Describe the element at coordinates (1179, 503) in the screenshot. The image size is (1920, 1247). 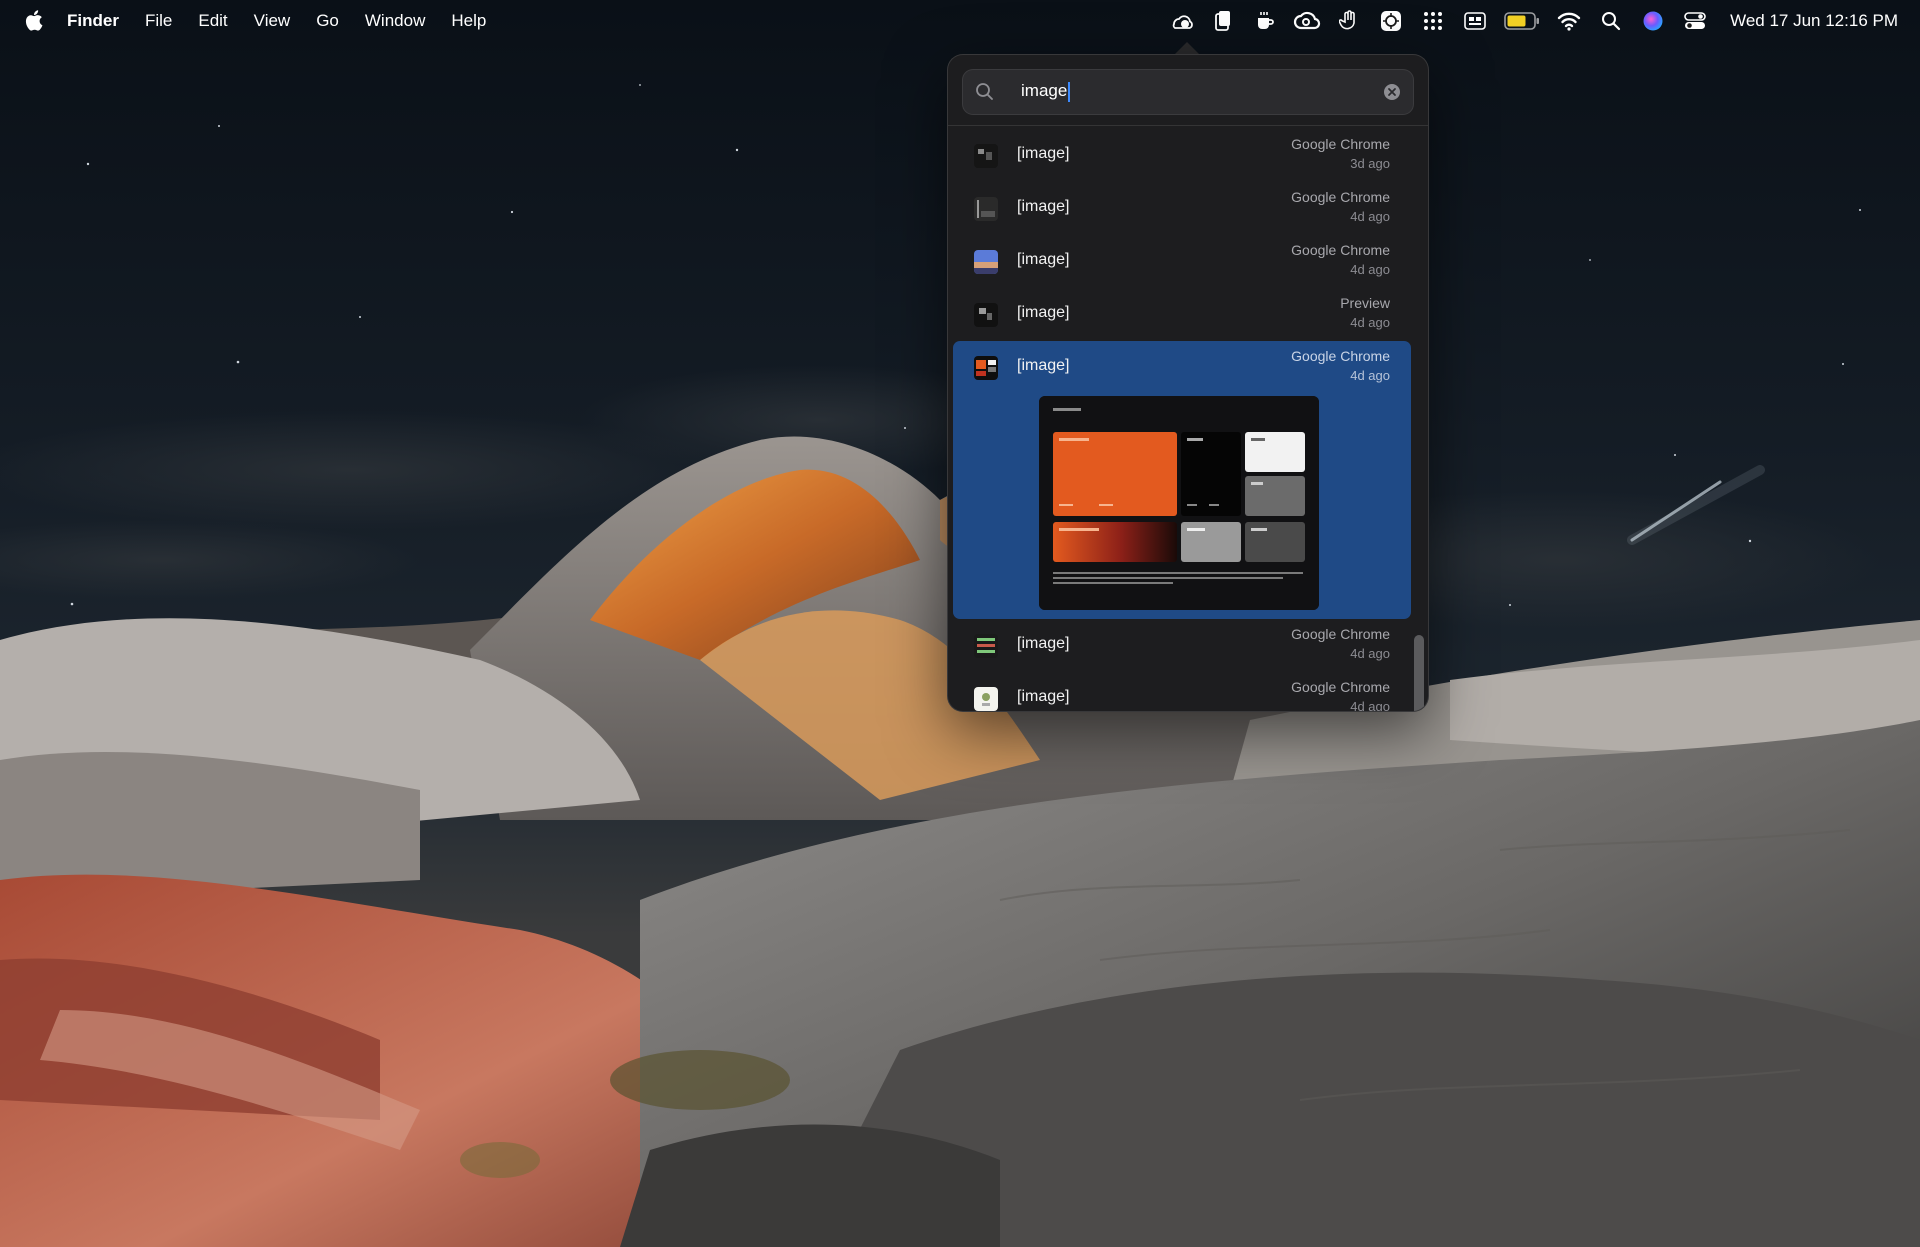
I see `image-preview` at that location.